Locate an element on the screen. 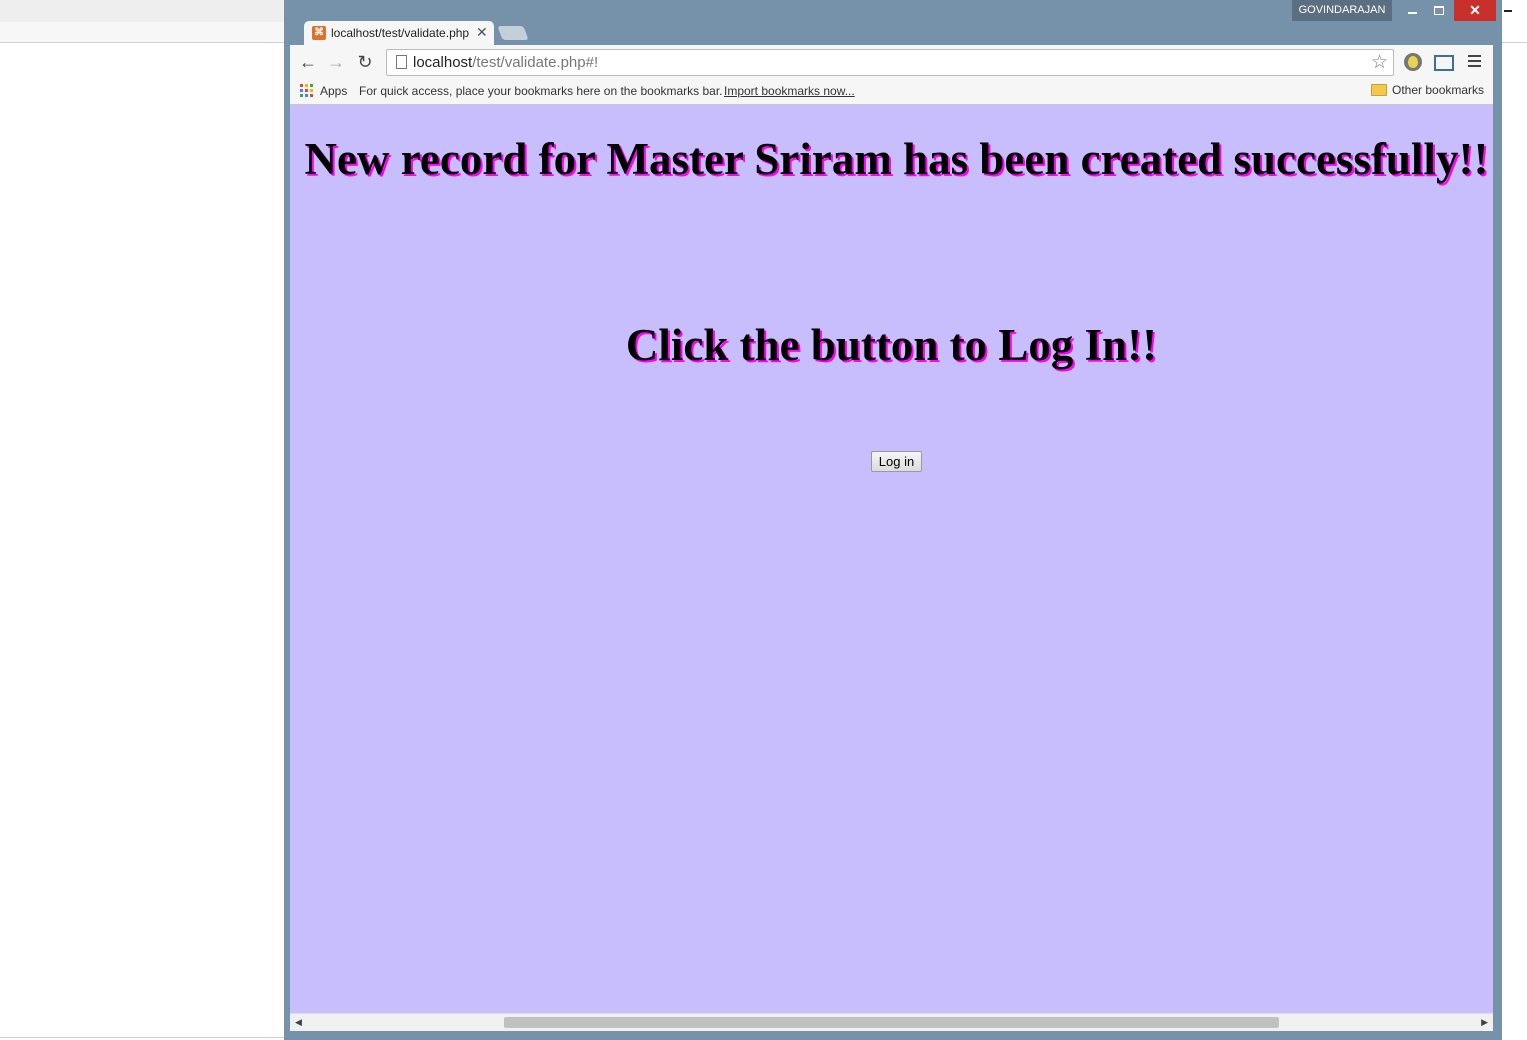  scroll-left-icon: ◀ is located at coordinates (298, 1022).